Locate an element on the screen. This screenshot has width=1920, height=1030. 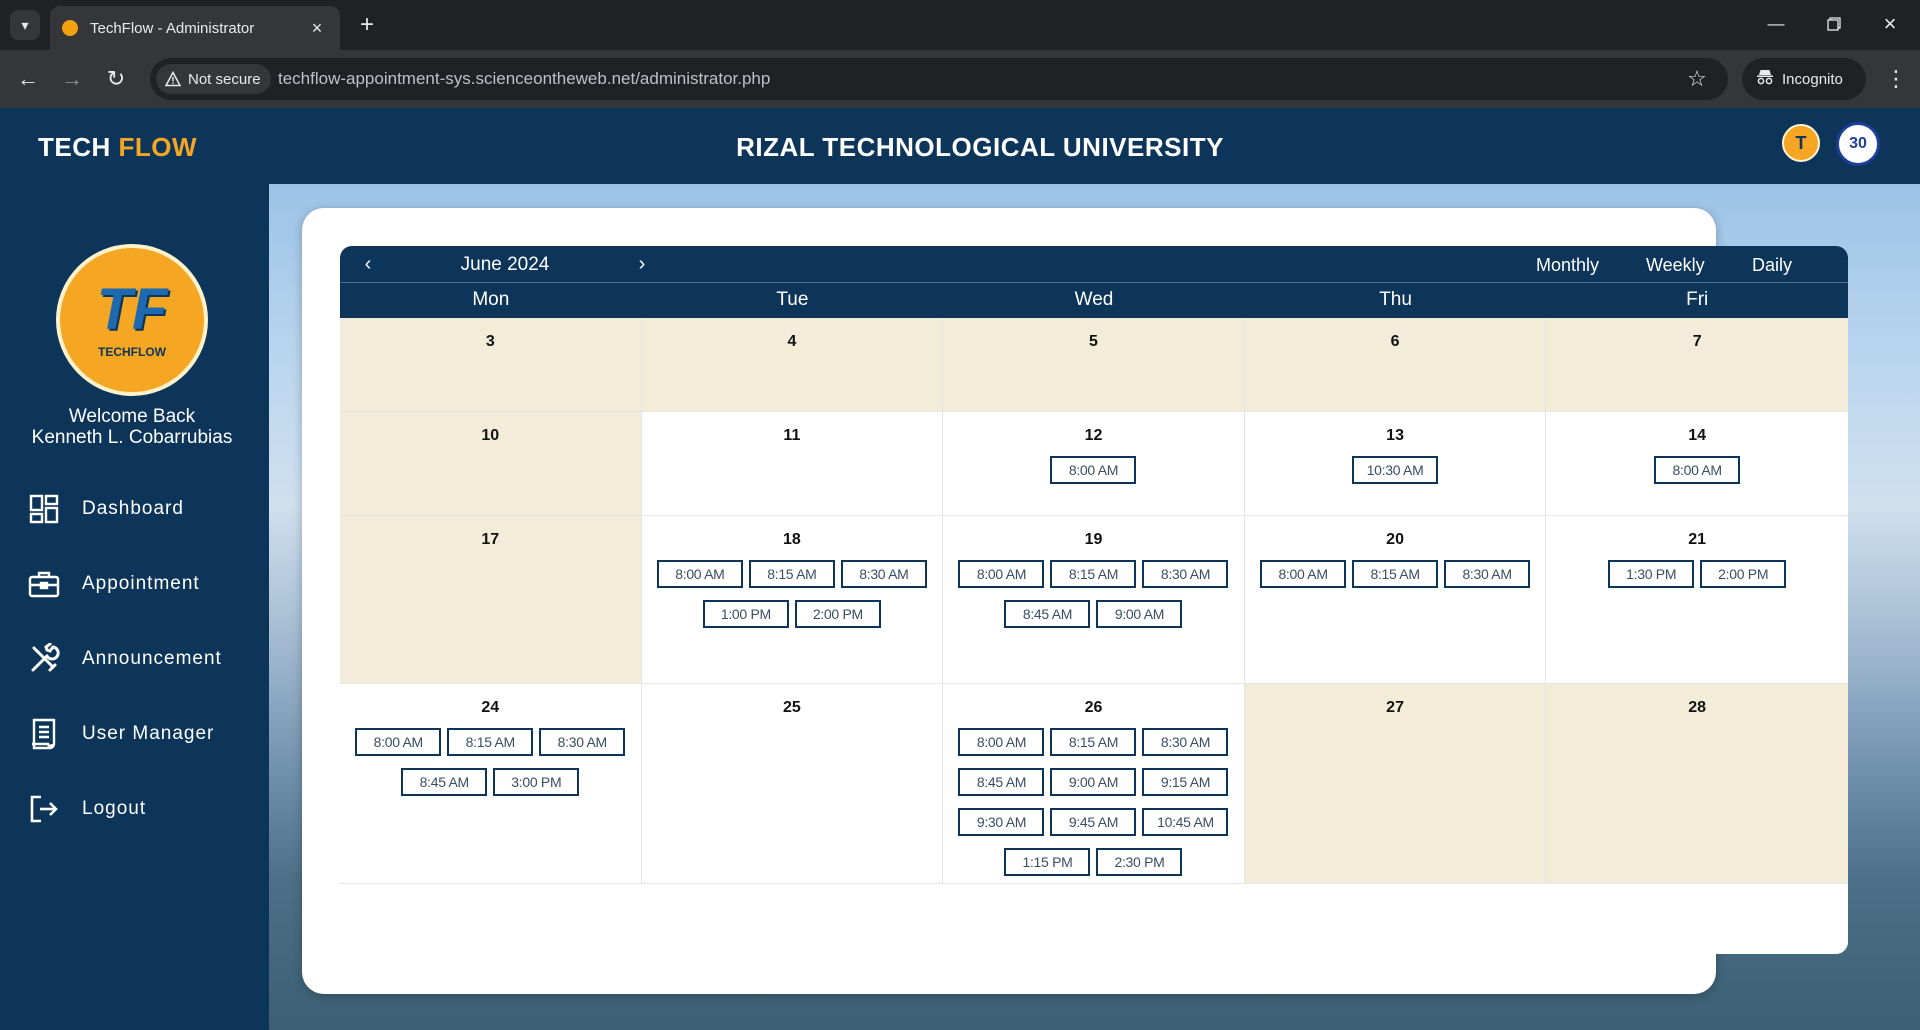
time-slot-button: 1:15 PM is located at coordinates (1047, 862).